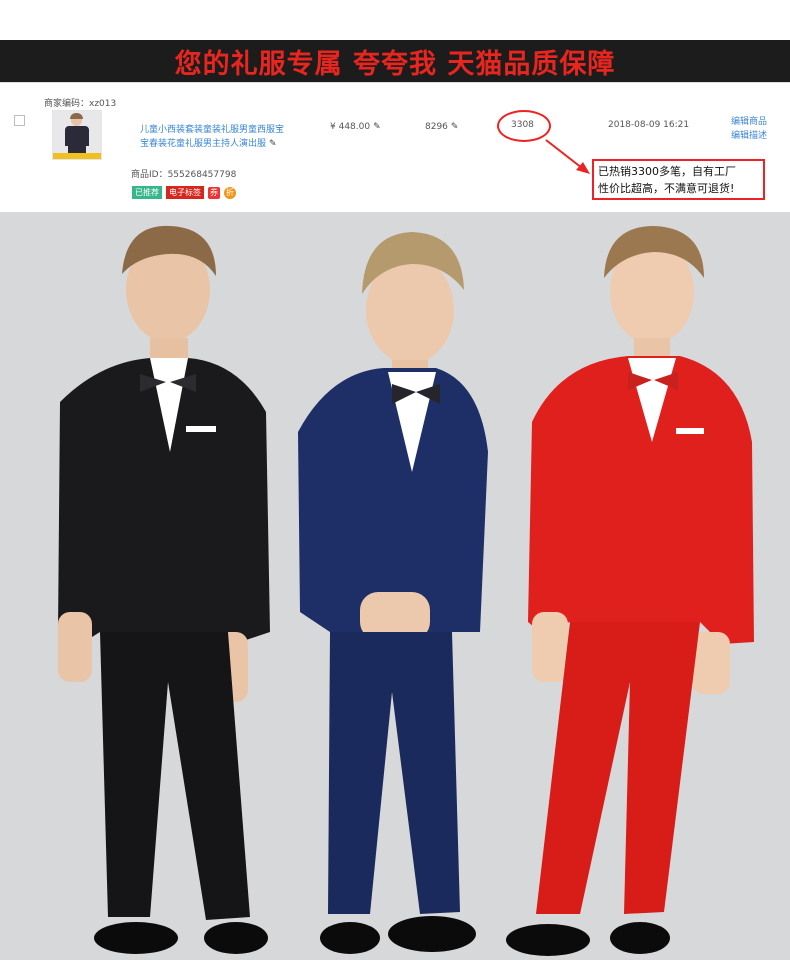  Describe the element at coordinates (640, 938) in the screenshot. I see `model3-right-shoe` at that location.